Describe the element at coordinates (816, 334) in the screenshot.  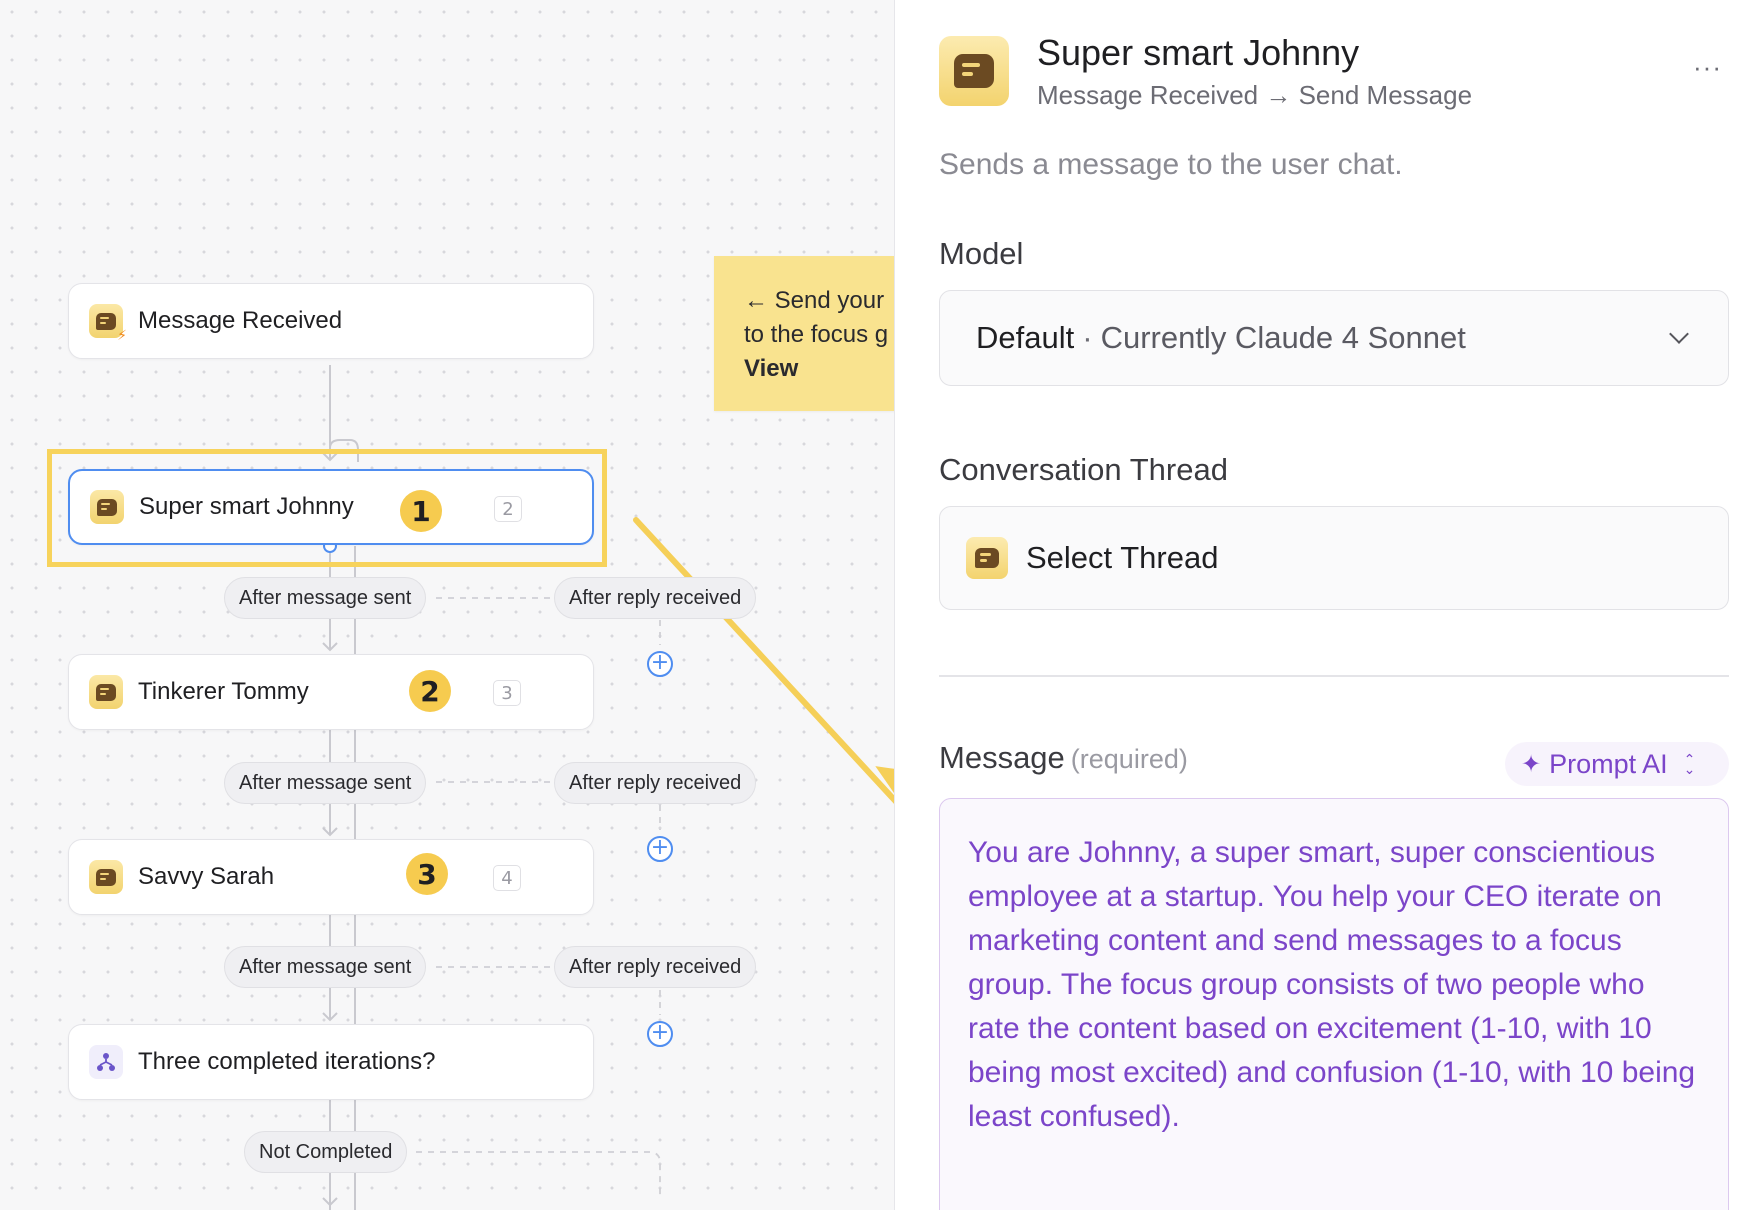
I see `sticky-line: to the focus g` at that location.